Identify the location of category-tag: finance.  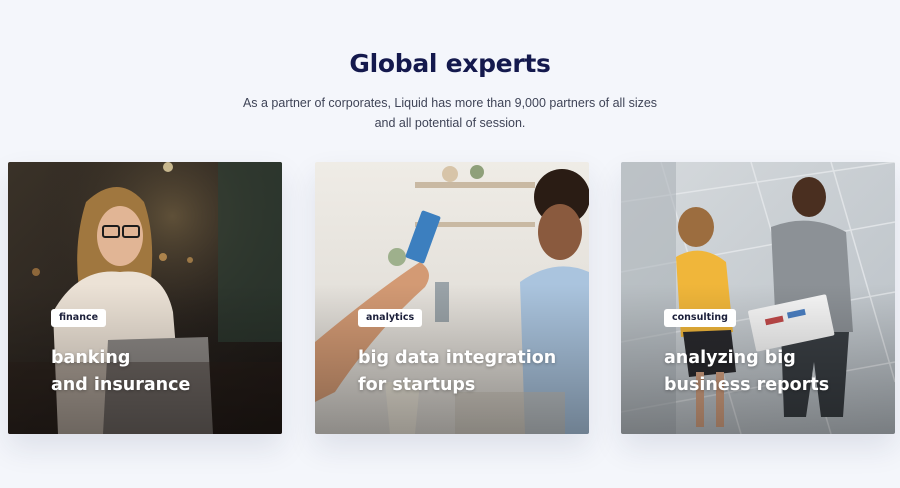
(79, 318).